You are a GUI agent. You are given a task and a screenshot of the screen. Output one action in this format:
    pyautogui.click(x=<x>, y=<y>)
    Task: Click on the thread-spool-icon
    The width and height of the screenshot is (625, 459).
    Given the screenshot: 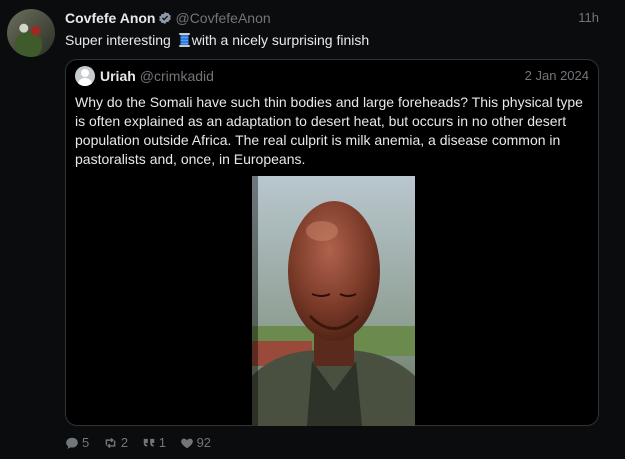 What is the action you would take?
    pyautogui.click(x=184, y=40)
    